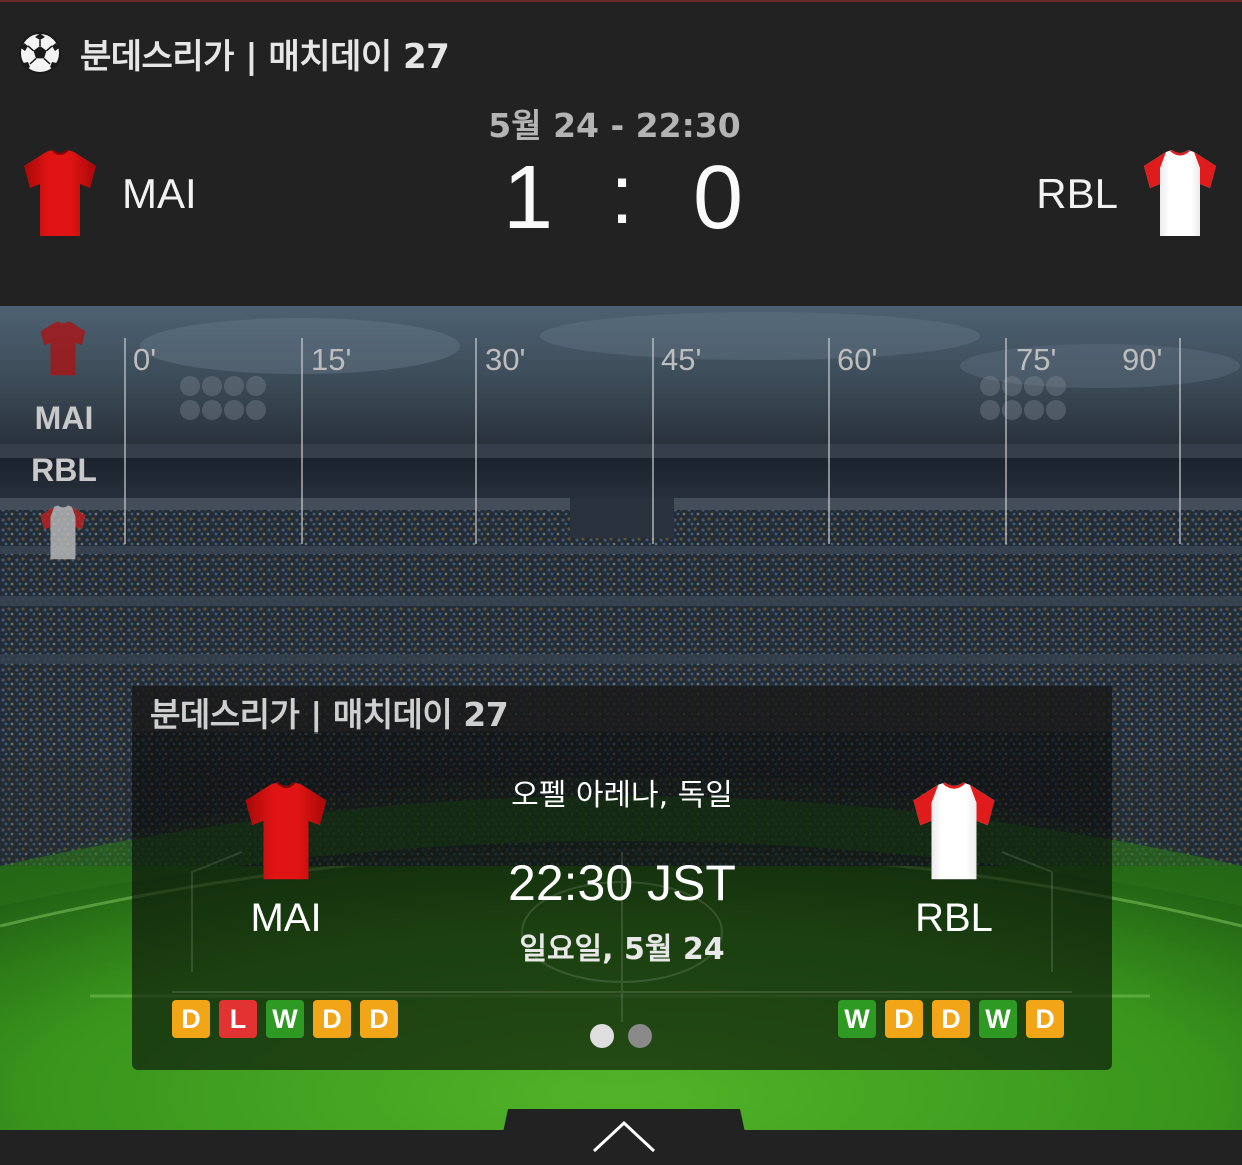 The height and width of the screenshot is (1165, 1242). What do you see at coordinates (621, 1) in the screenshot?
I see `header-top-line` at bounding box center [621, 1].